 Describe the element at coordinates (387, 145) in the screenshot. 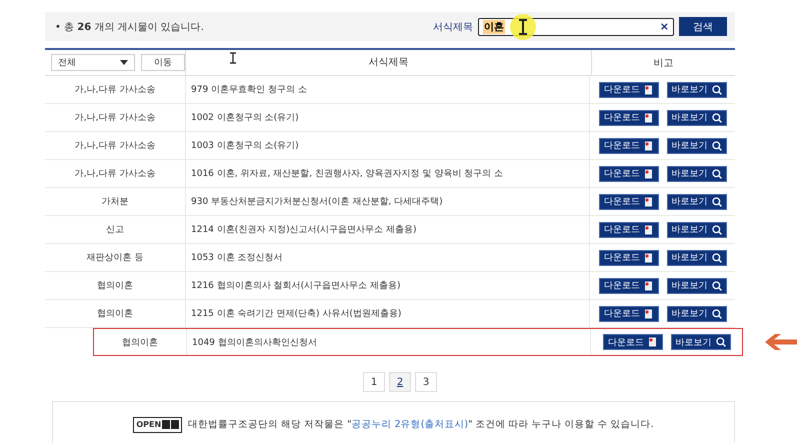

I see `table-cell: 1003 이혼청구의 소(유기)` at that location.